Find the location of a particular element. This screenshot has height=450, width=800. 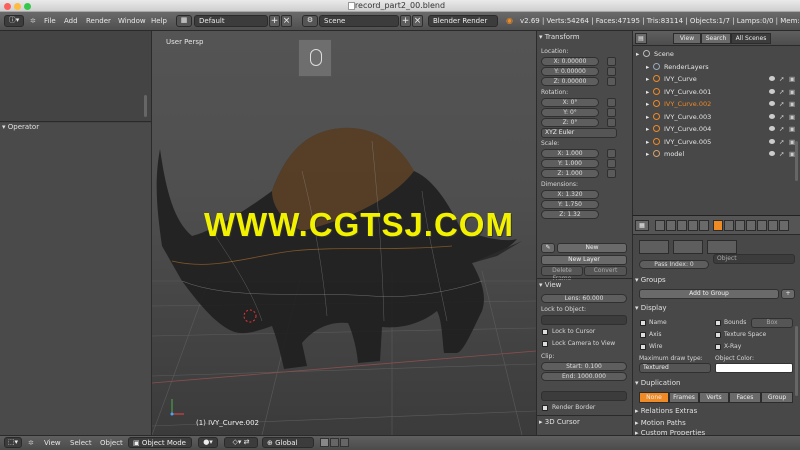

groups-panel-header: ▾ Groups is located at coordinates (650, 280).